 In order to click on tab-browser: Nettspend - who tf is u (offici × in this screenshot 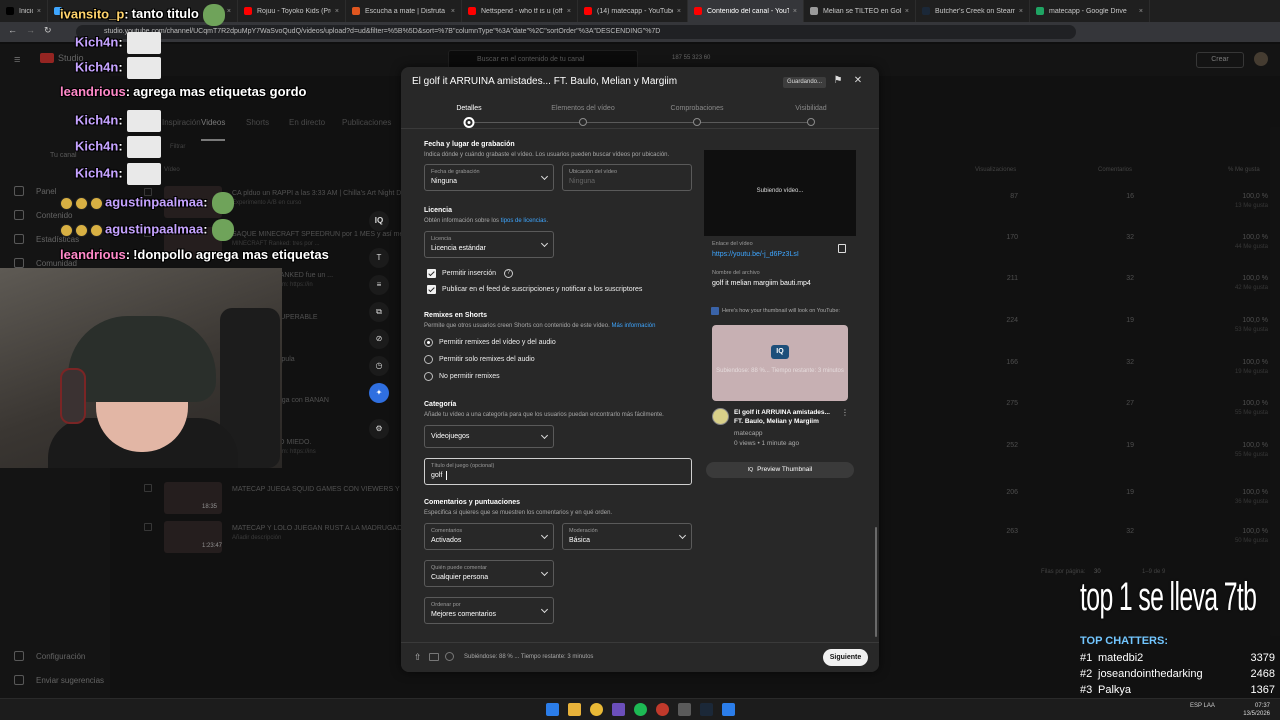, I will do `click(520, 11)`.